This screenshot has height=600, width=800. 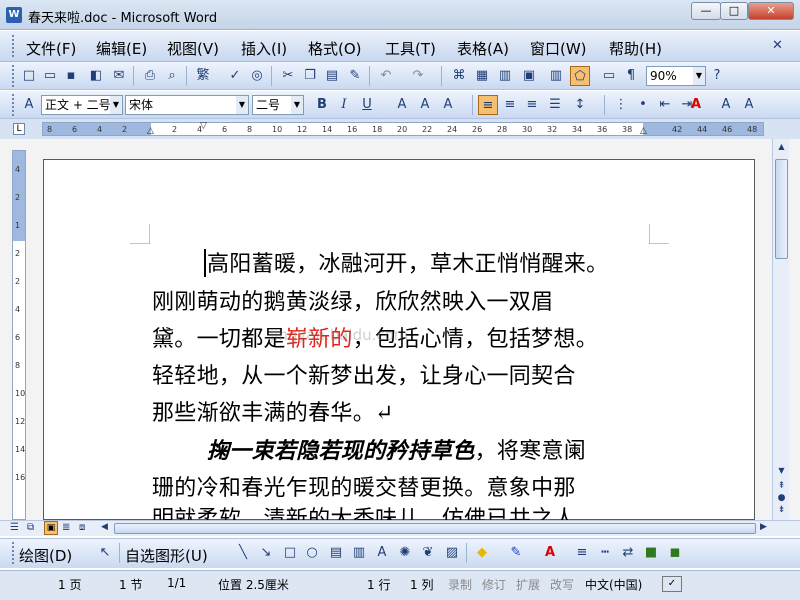 I want to click on research-icon: ◎, so click(x=257, y=76).